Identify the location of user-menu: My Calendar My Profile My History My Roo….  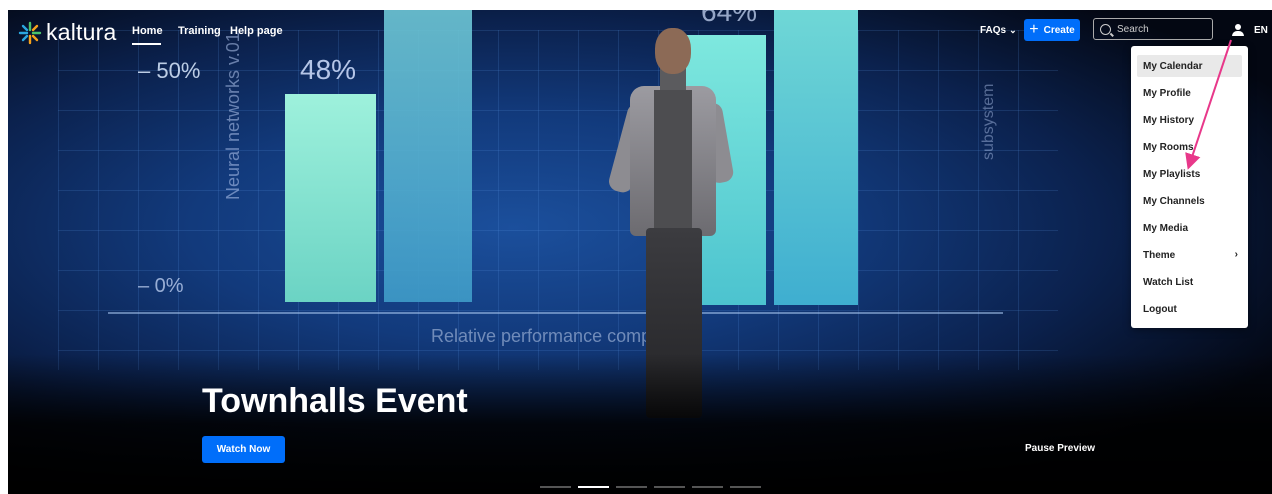
(1189, 187).